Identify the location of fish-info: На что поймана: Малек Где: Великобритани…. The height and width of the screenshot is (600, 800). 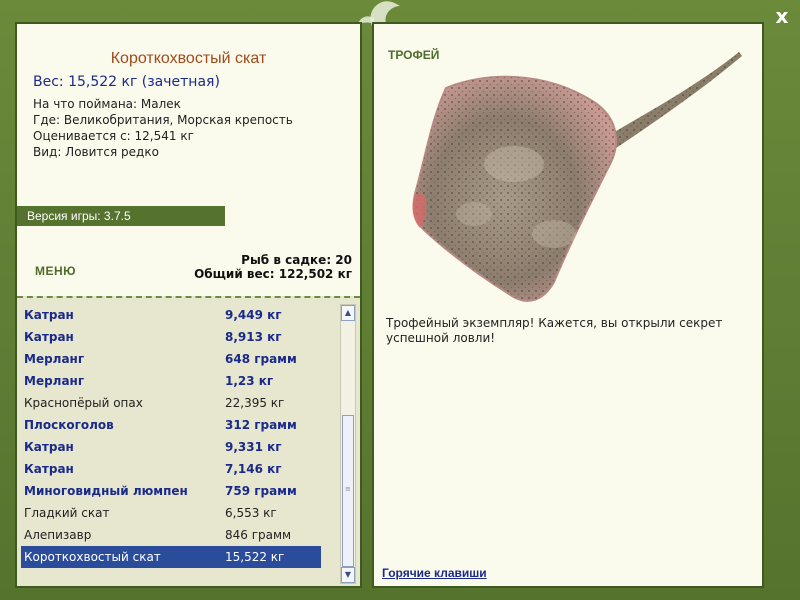
(163, 128).